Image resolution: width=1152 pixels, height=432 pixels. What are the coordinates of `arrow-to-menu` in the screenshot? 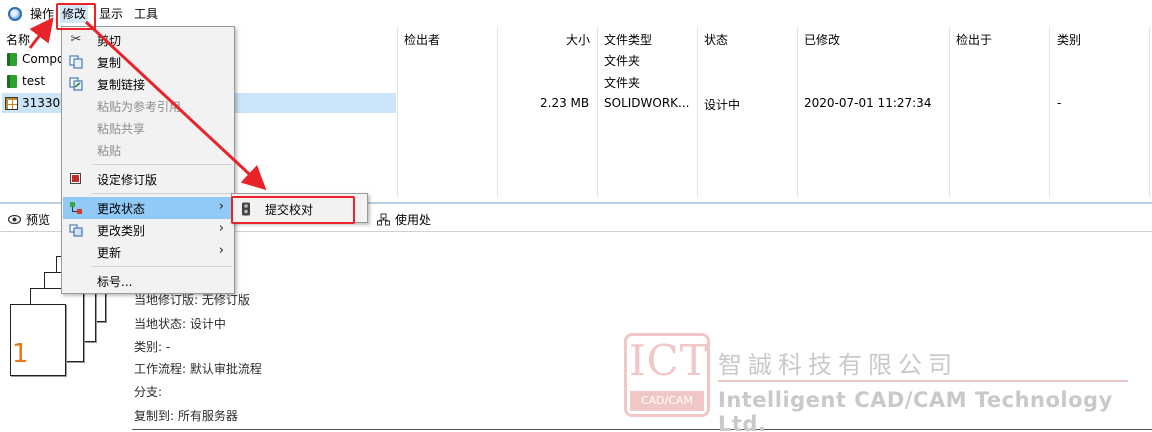 It's located at (41, 33).